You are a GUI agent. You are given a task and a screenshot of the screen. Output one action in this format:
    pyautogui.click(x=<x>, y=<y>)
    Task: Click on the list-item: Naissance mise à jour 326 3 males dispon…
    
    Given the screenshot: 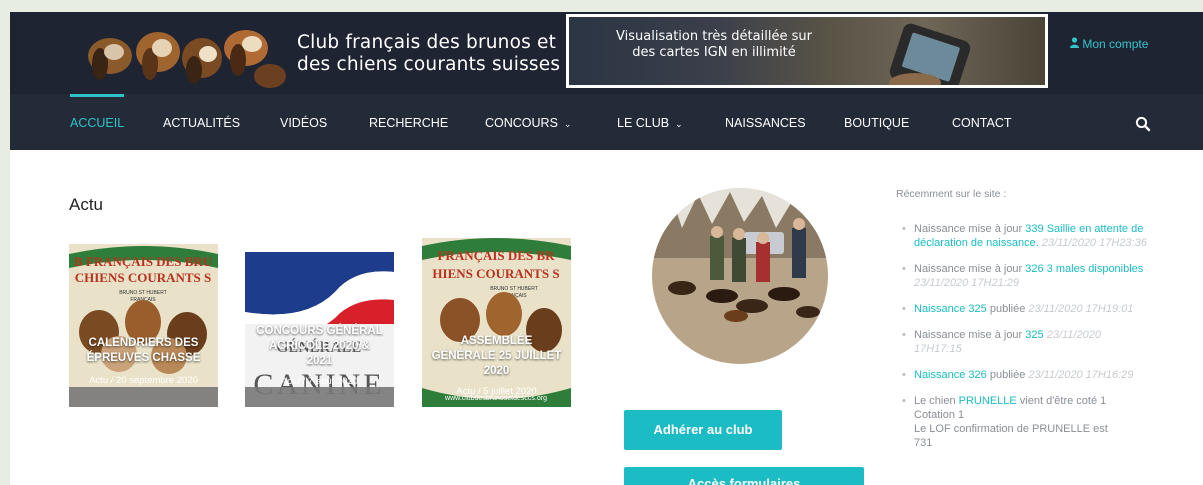 What is the action you would take?
    pyautogui.click(x=1025, y=276)
    